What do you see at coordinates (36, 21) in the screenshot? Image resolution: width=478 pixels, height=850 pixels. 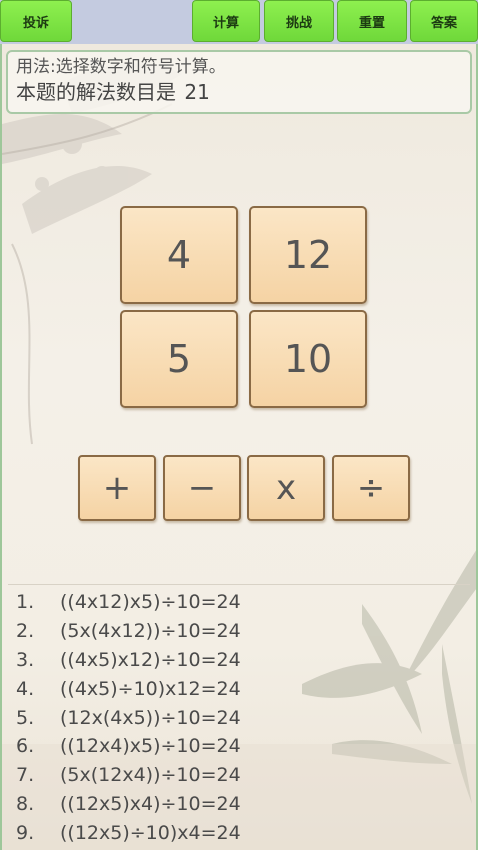 I see `complain-button: 投诉` at bounding box center [36, 21].